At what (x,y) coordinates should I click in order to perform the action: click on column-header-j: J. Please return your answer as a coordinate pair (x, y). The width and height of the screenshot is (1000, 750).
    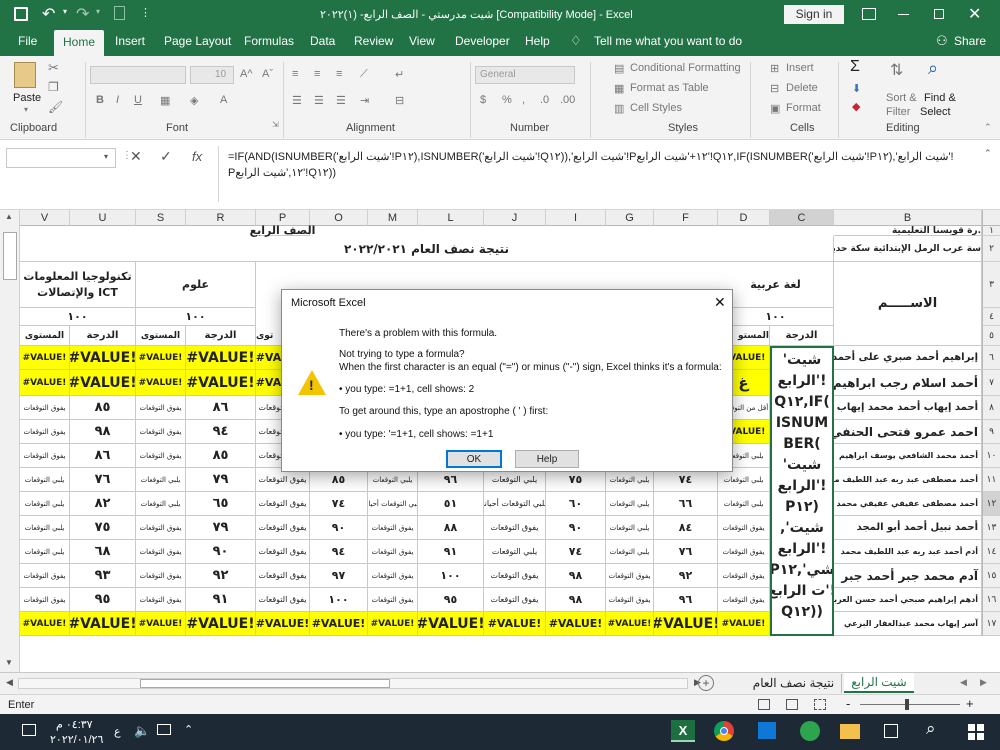
    Looking at the image, I should click on (515, 218).